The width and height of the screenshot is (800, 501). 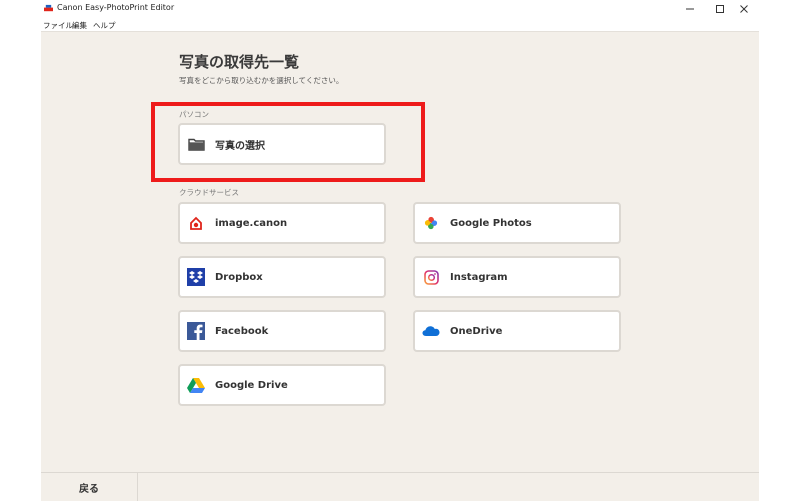 I want to click on dropbox-button: Dropbox, so click(x=282, y=277).